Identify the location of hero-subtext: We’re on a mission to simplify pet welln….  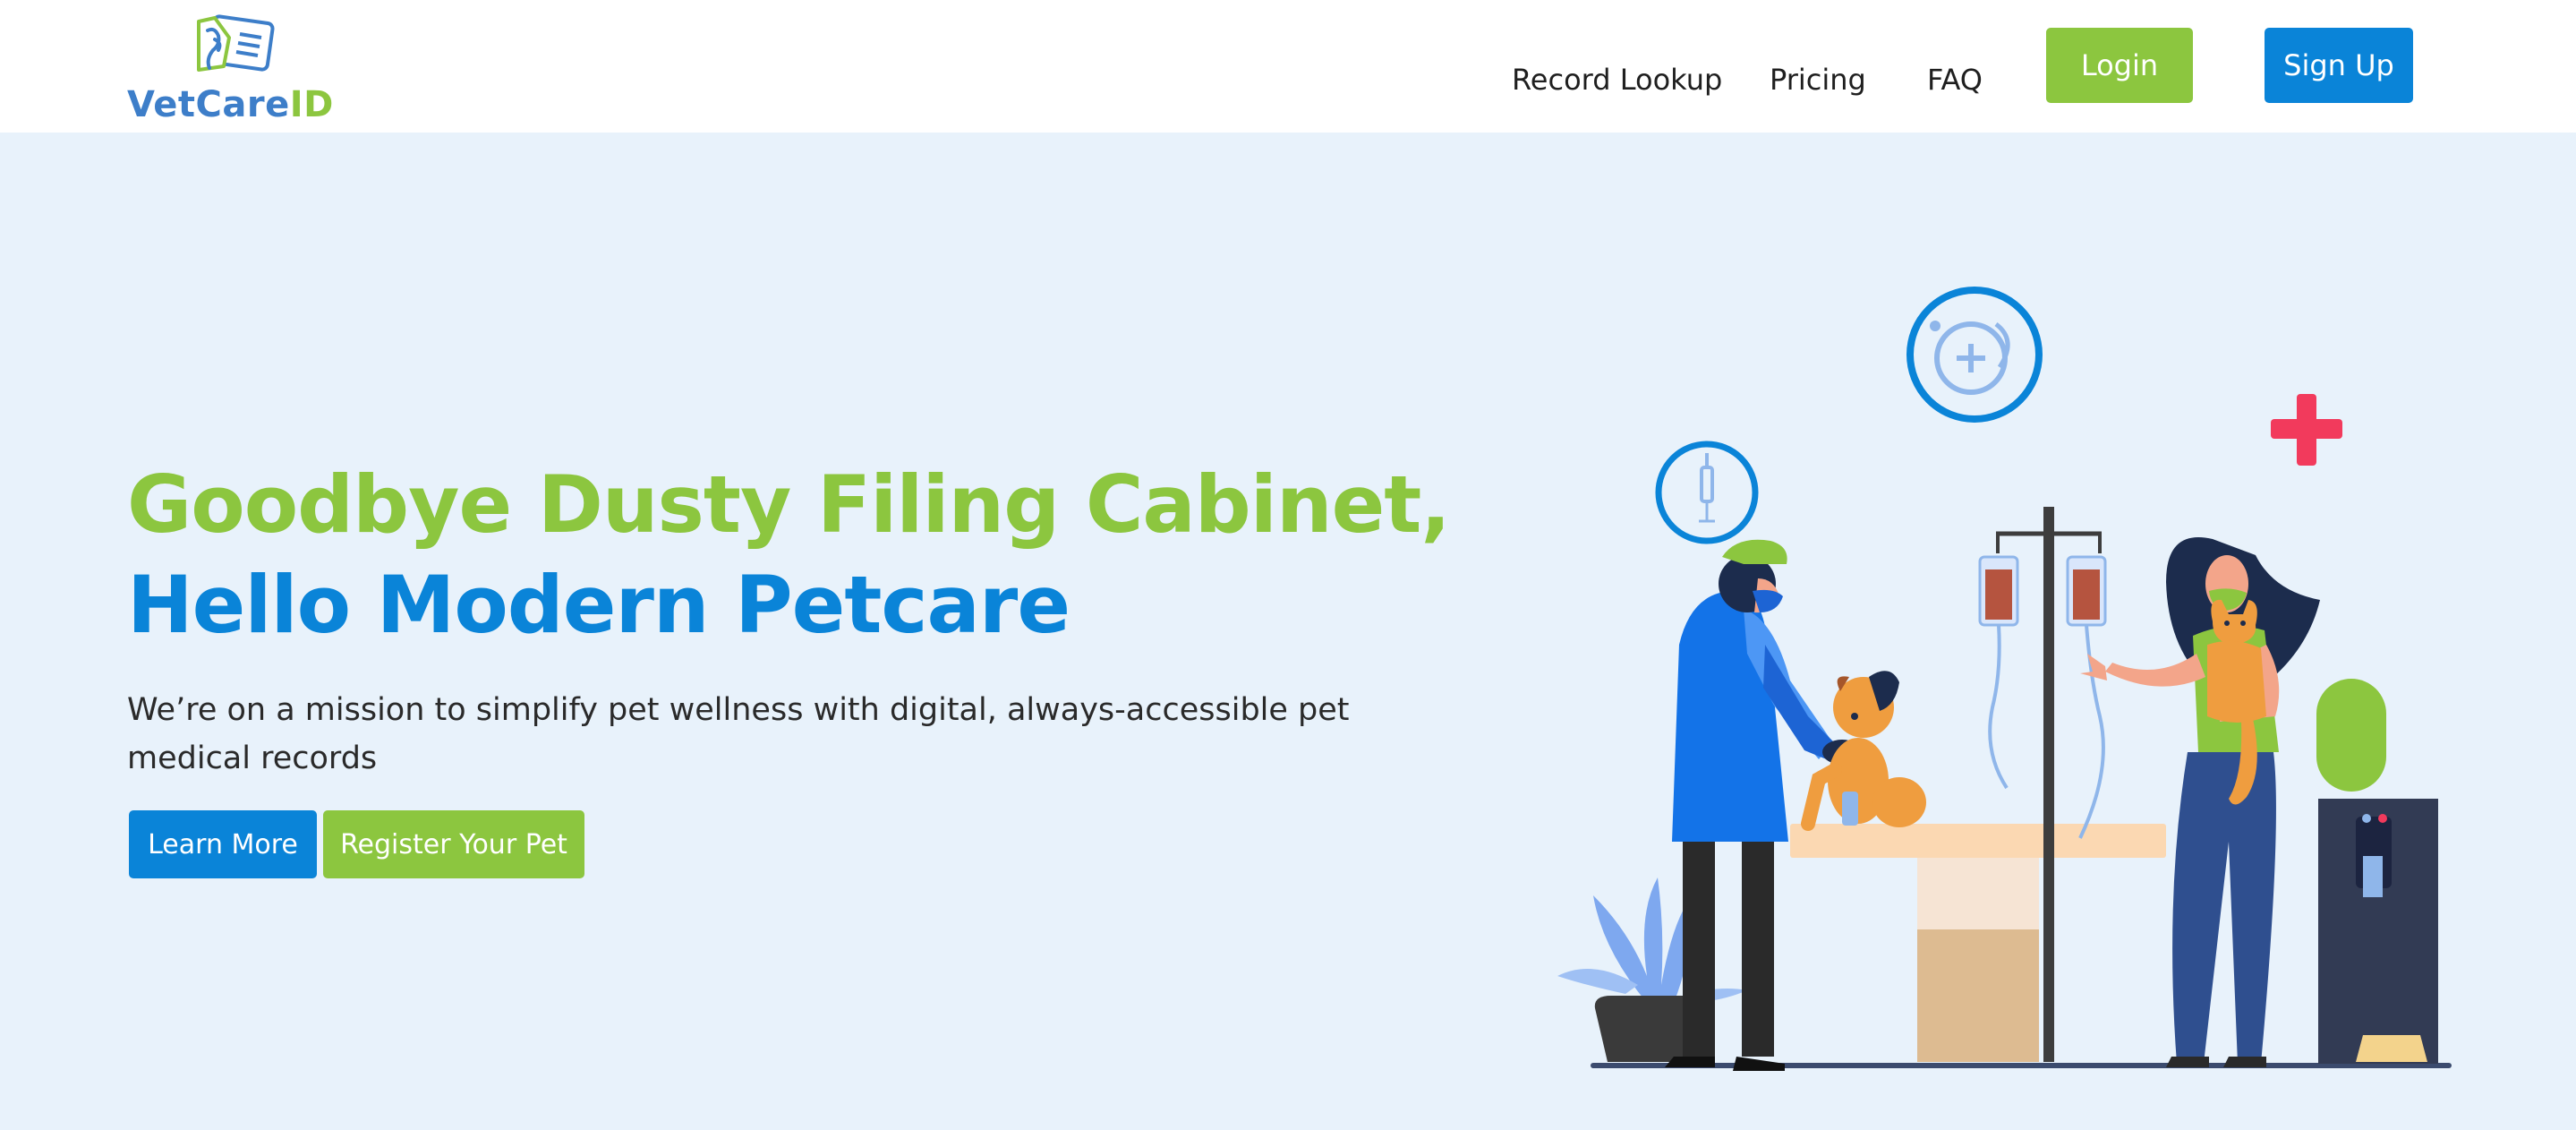
(738, 734).